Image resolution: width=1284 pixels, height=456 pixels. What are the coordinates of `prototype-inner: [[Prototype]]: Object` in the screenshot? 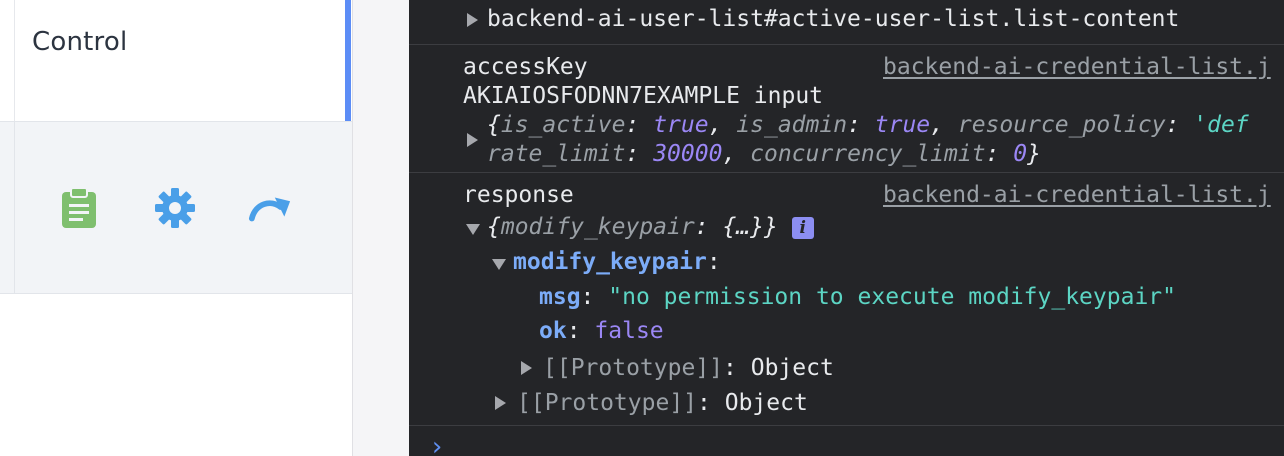 It's located at (688, 368).